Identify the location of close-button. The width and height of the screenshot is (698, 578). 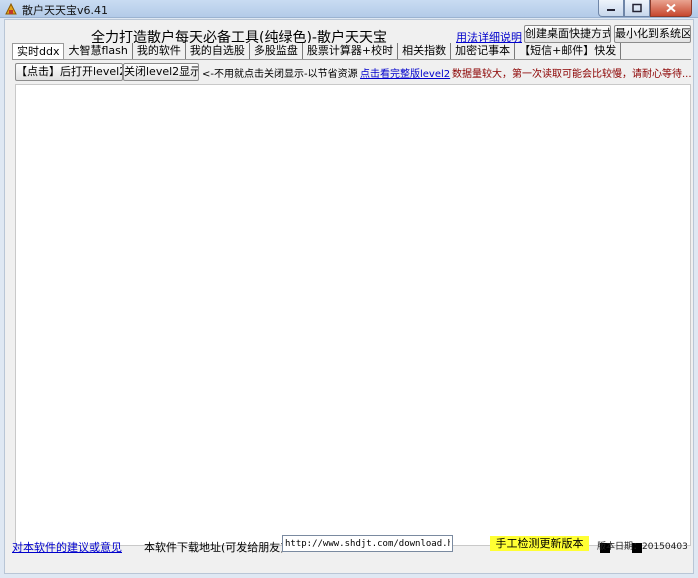
(671, 8).